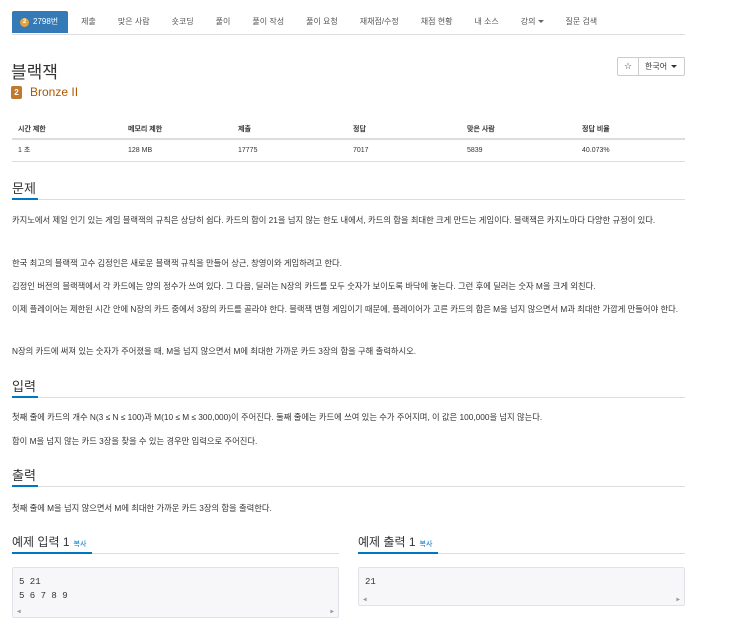 The width and height of the screenshot is (743, 626). I want to click on stats-header: 메모리 제한, so click(177, 129).